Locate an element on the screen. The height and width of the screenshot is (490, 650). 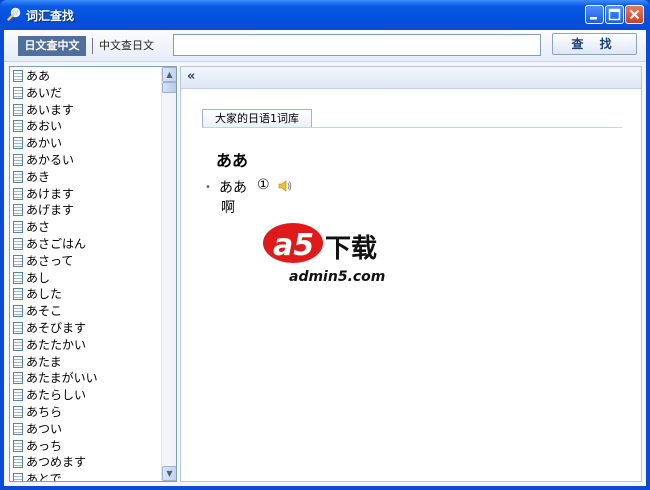
word-list-scrollbar: ▲ ▼ is located at coordinates (168, 274).